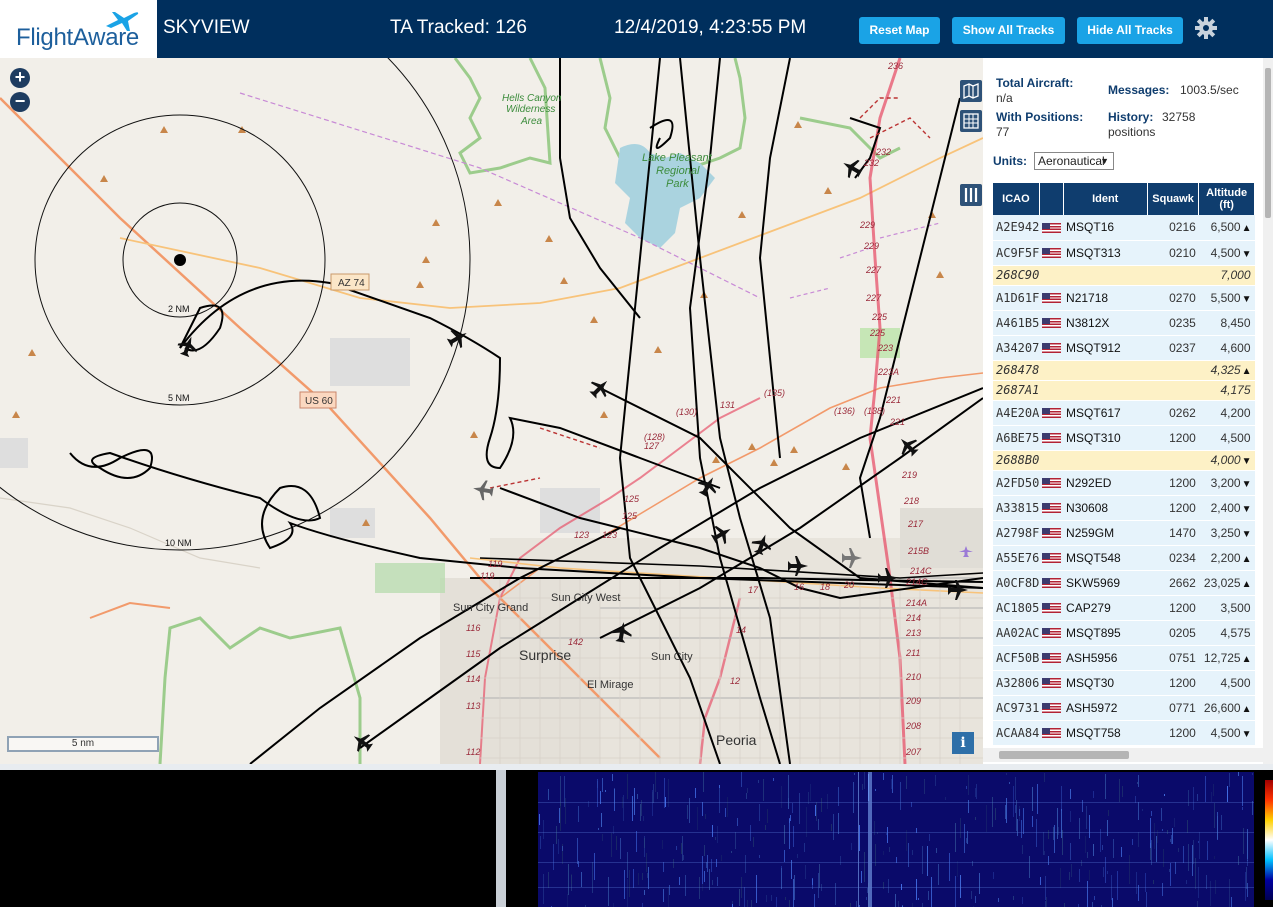 The width and height of the screenshot is (1273, 907). I want to click on show-all-tracks-button: Show All Tracks, so click(1008, 30).